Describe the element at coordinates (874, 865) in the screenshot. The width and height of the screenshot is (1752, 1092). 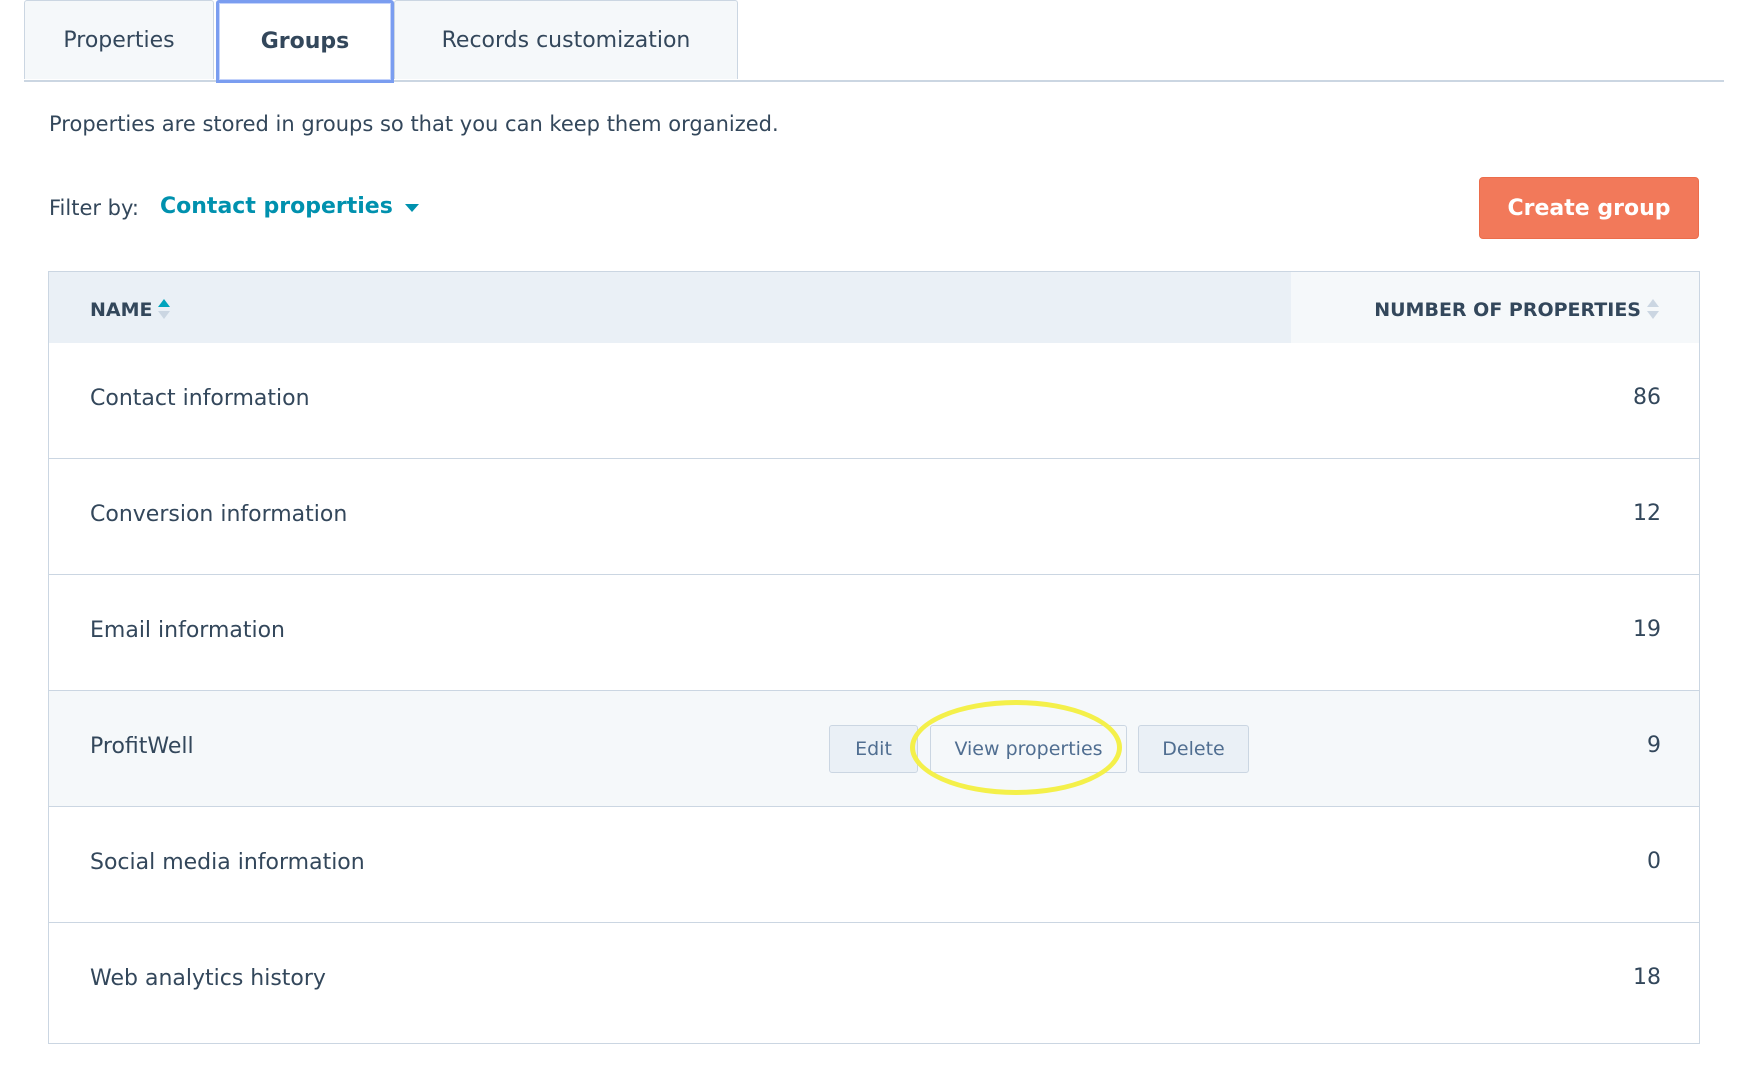
I see `table-row: Social media information 0` at that location.